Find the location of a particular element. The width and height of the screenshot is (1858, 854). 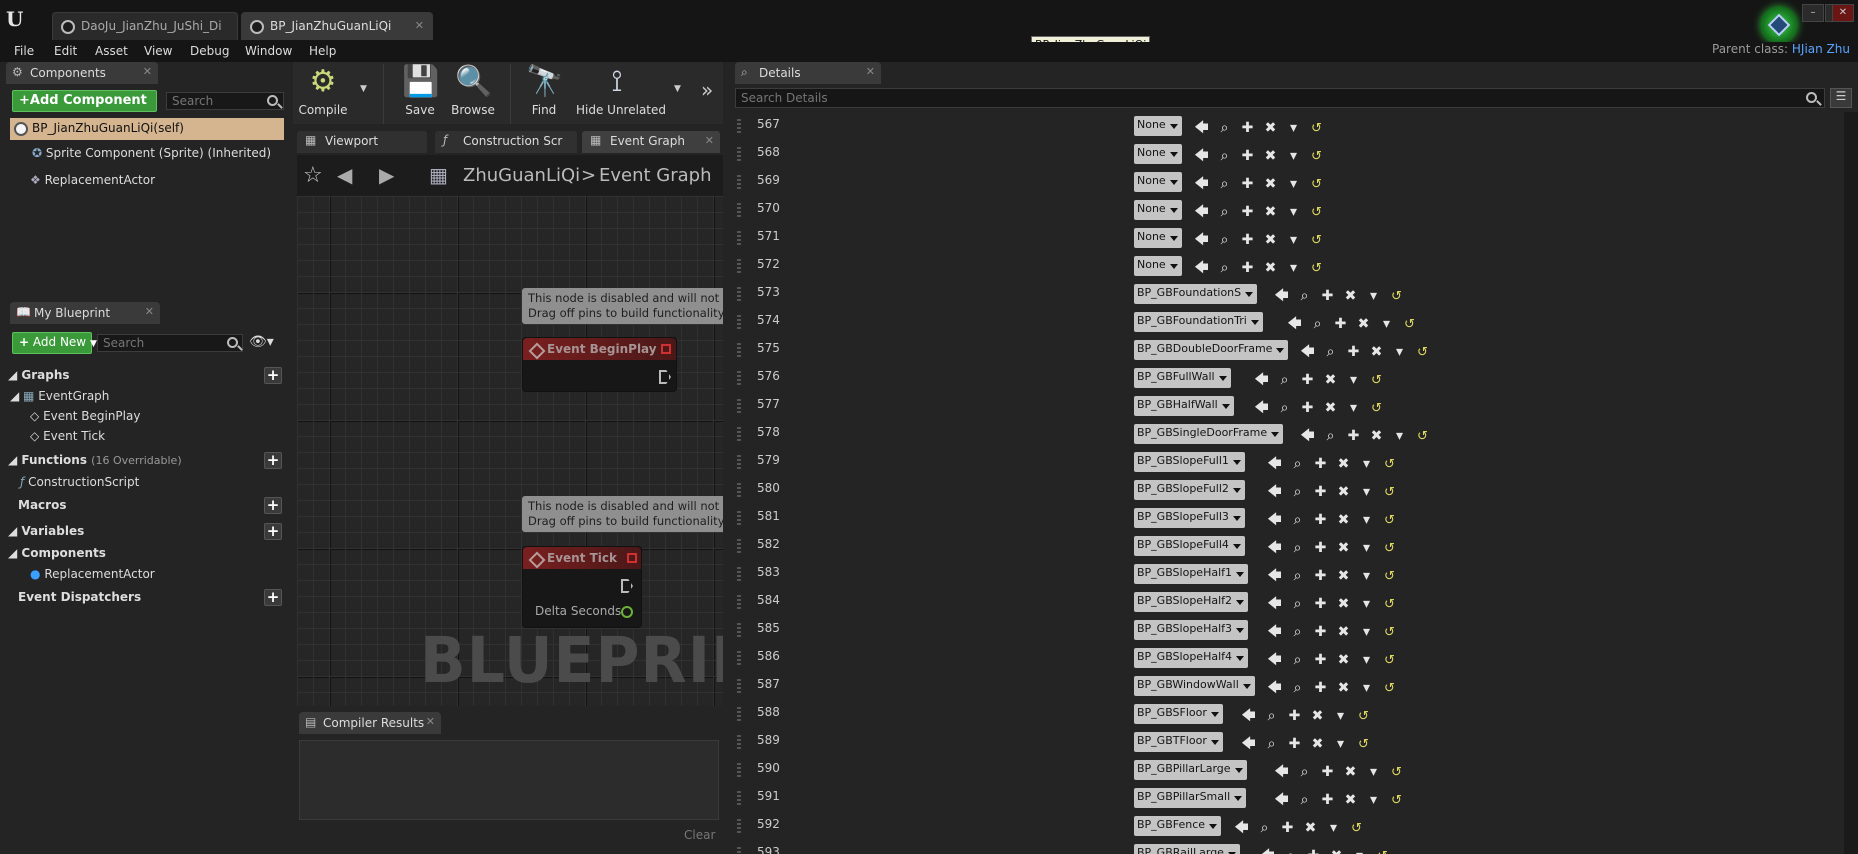

hide-unrelated-button: ⟟ Hide Unrelated is located at coordinates (621, 94).